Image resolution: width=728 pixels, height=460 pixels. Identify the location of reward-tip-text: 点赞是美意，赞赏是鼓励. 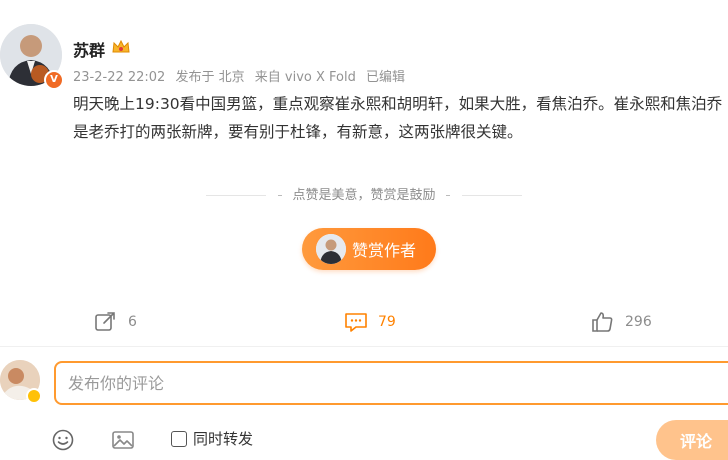
(364, 195).